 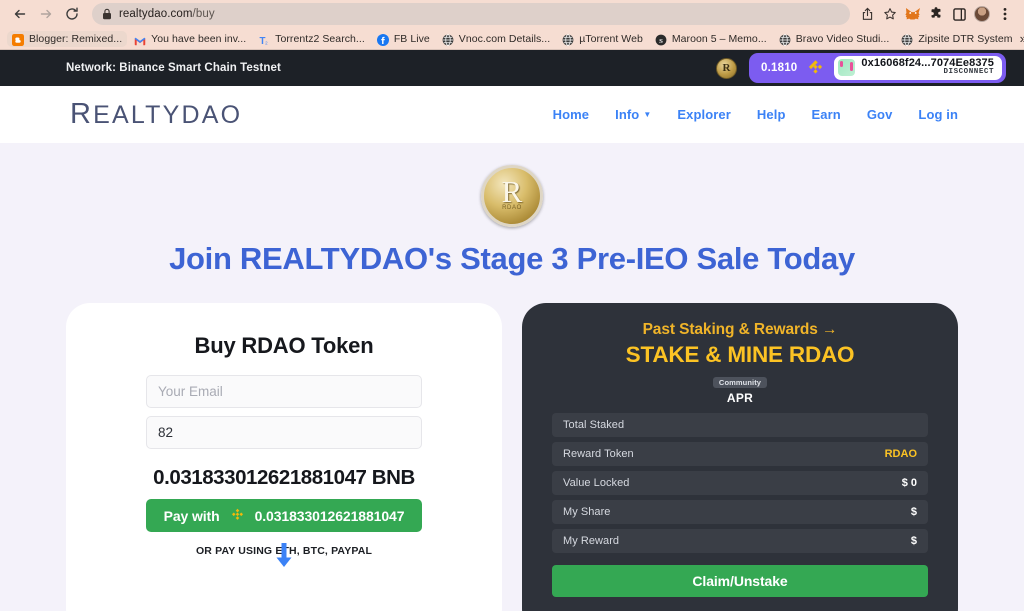 What do you see at coordinates (167, 14) in the screenshot?
I see `address-bar-url: realtydao.com/buy` at bounding box center [167, 14].